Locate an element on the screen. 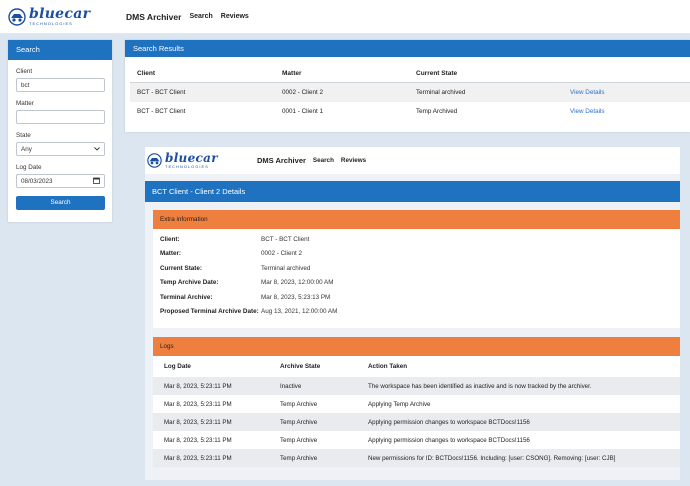  chevron-down-icon is located at coordinates (97, 149).